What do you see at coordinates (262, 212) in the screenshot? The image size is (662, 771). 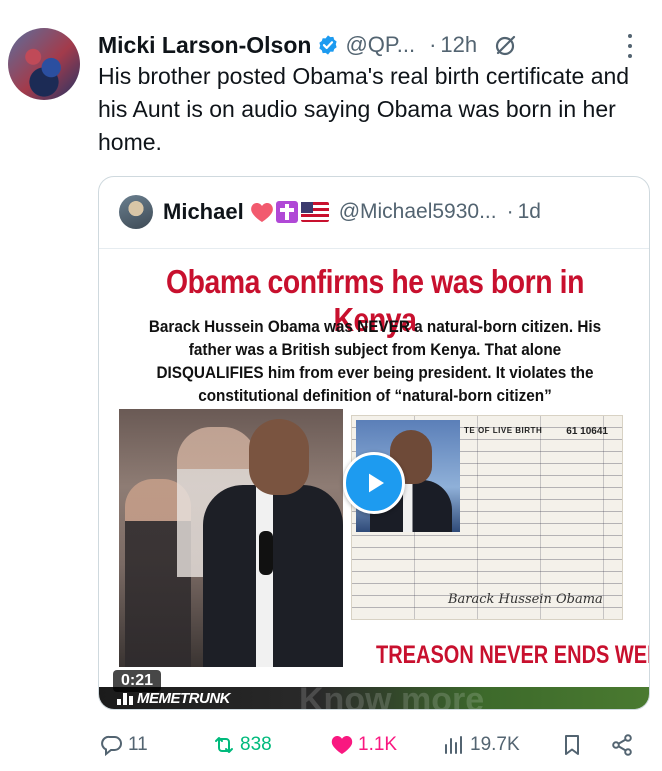 I see `heart-emoji` at bounding box center [262, 212].